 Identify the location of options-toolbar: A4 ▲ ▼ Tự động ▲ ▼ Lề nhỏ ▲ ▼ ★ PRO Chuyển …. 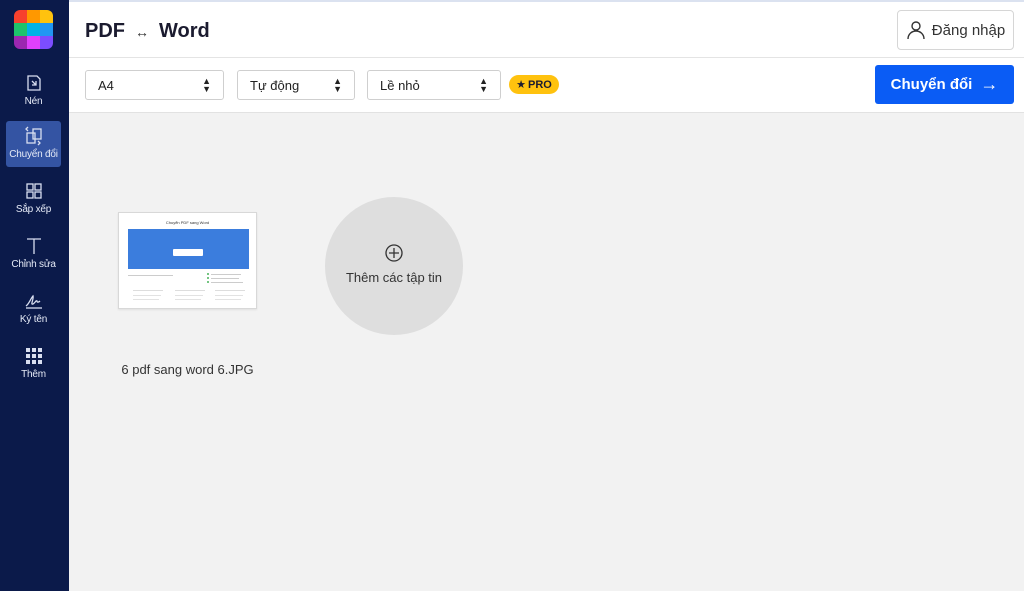
(546, 85).